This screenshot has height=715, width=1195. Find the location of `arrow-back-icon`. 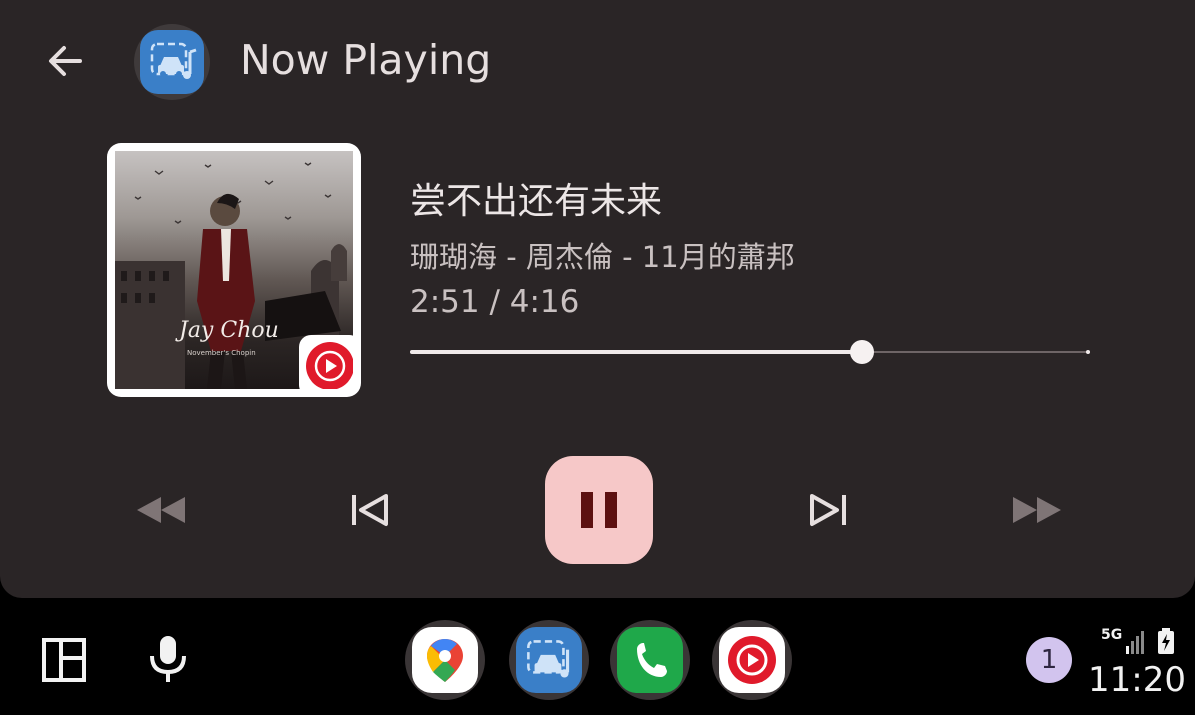

arrow-back-icon is located at coordinates (65, 61).